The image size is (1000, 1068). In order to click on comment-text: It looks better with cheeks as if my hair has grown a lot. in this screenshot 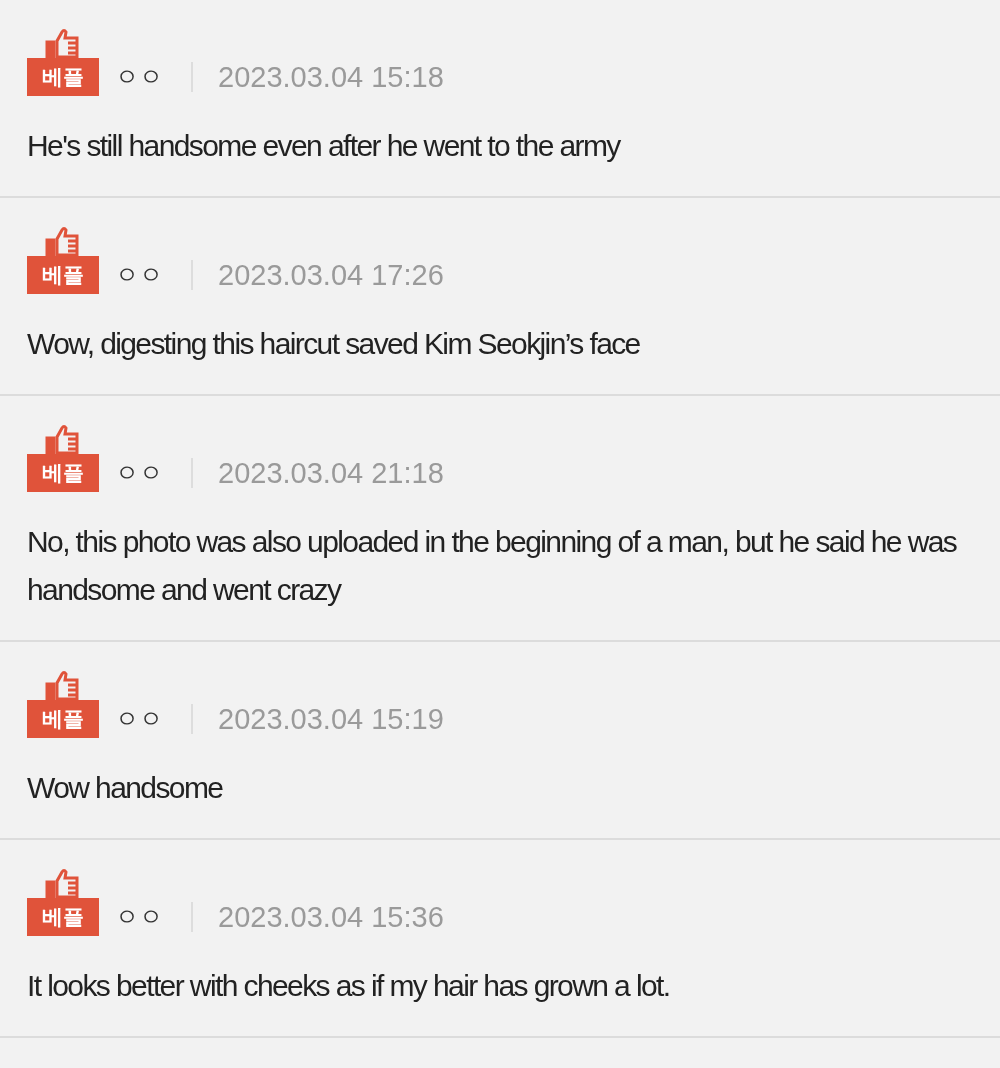, I will do `click(349, 986)`.